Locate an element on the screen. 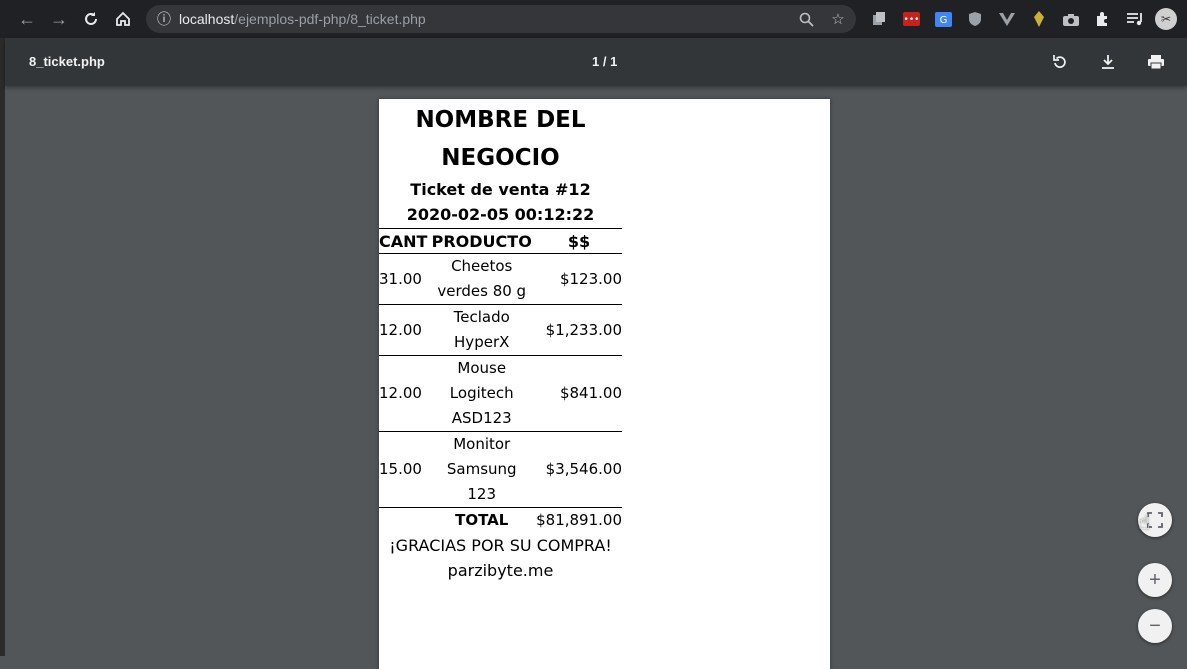 Image resolution: width=1187 pixels, height=669 pixels. cell-precio: $3,546.00 is located at coordinates (579, 469).